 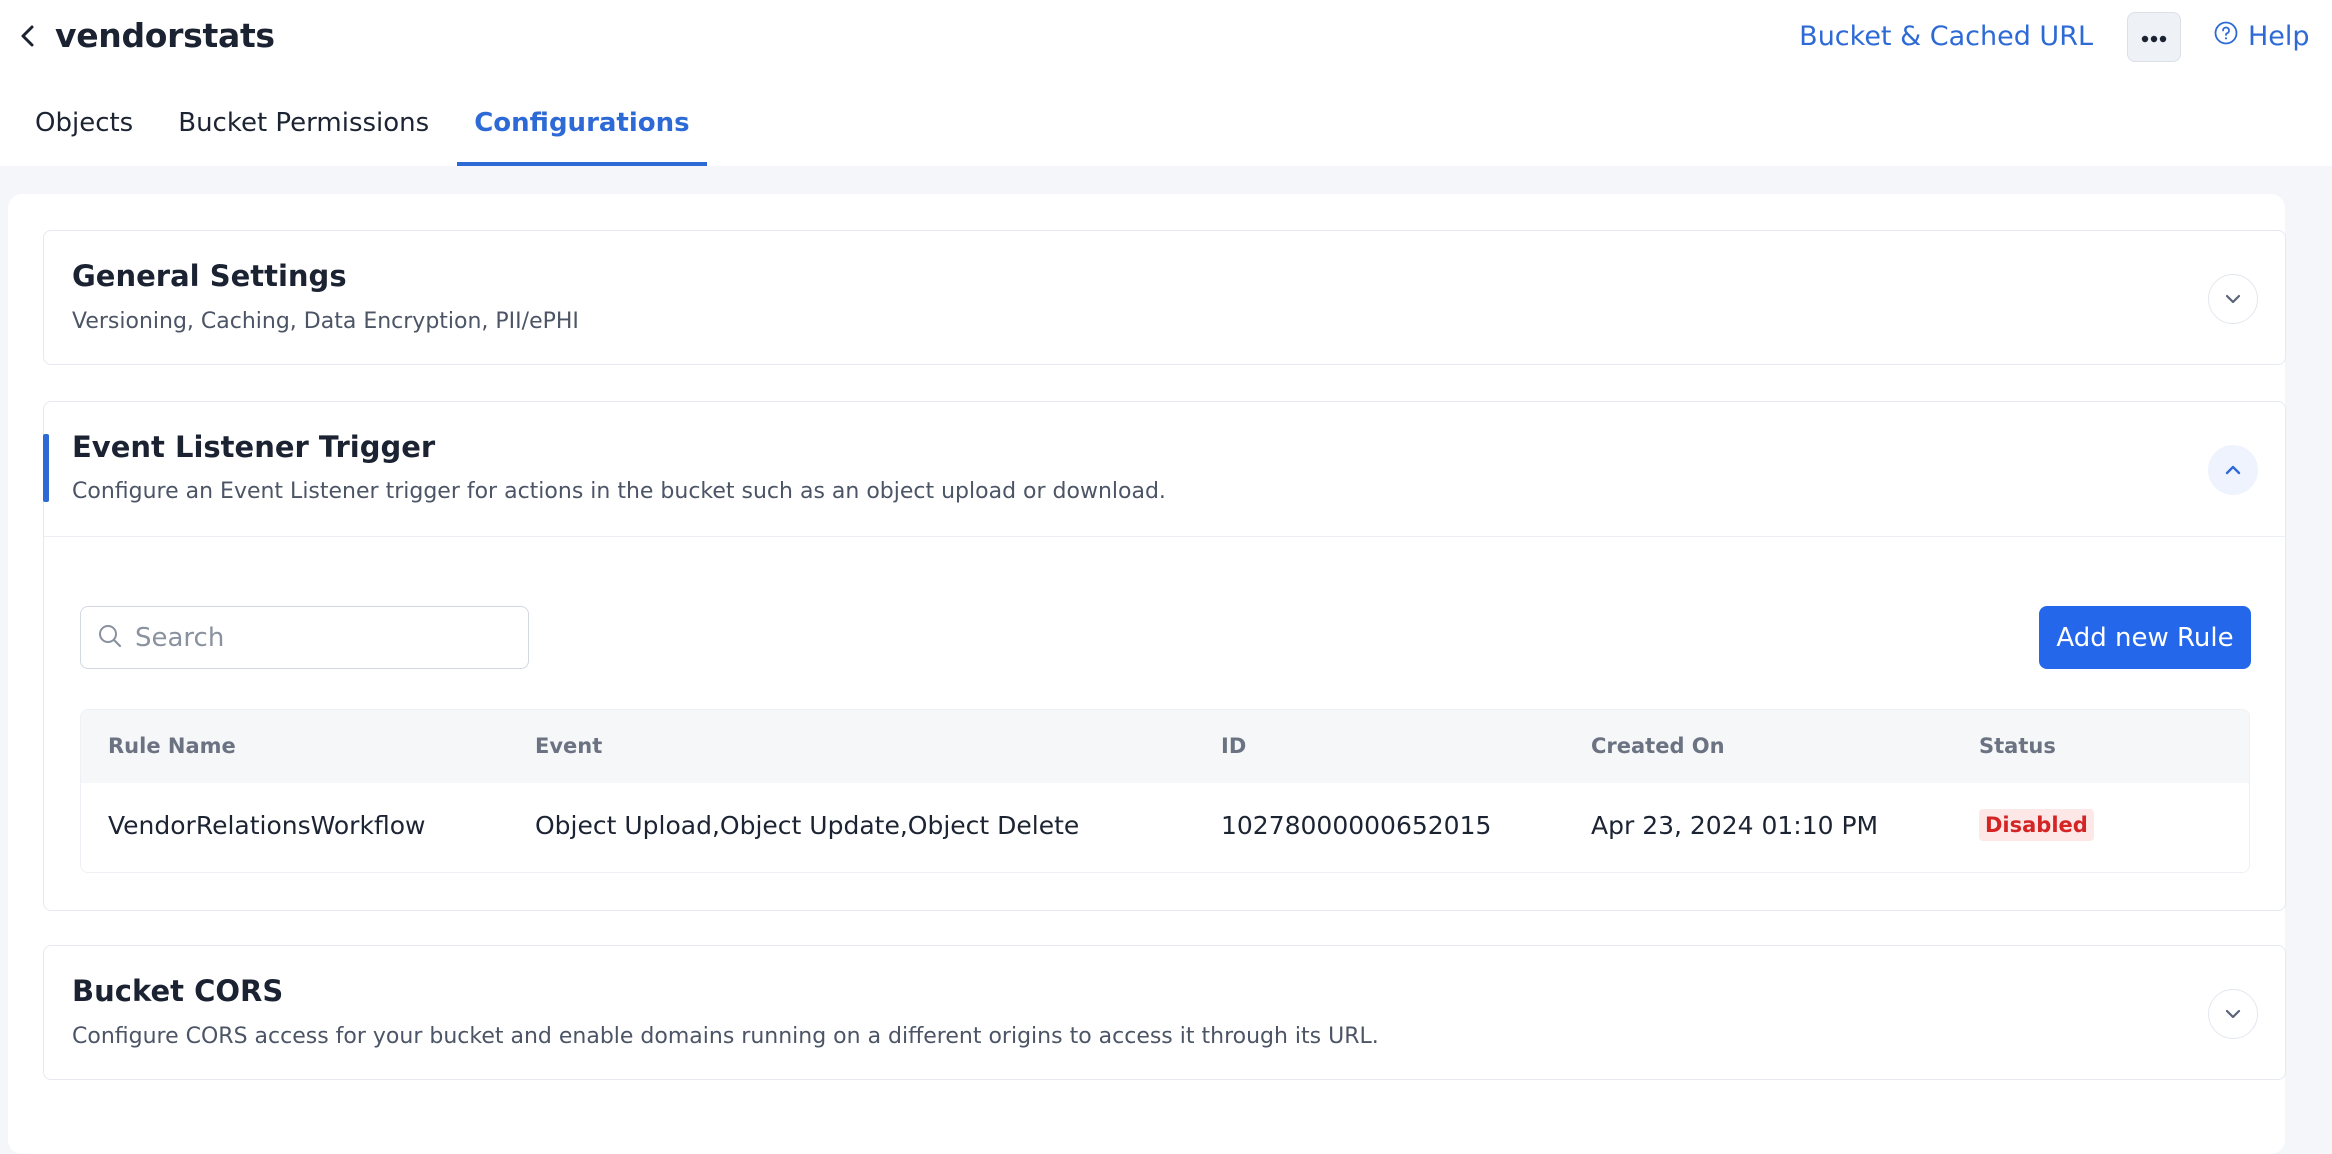 What do you see at coordinates (582, 133) in the screenshot?
I see `tab-configurations: Configurations` at bounding box center [582, 133].